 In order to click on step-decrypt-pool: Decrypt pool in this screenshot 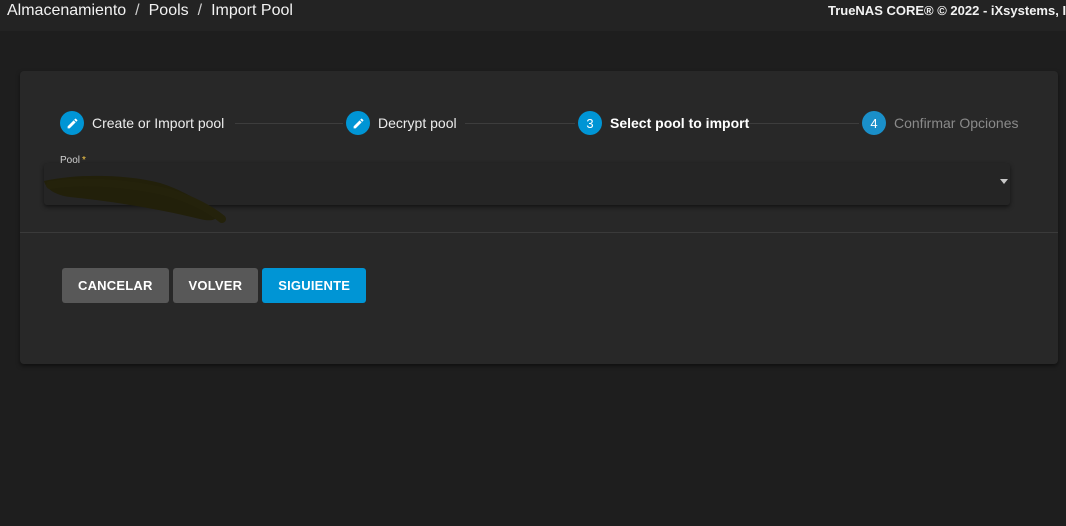, I will do `click(401, 123)`.